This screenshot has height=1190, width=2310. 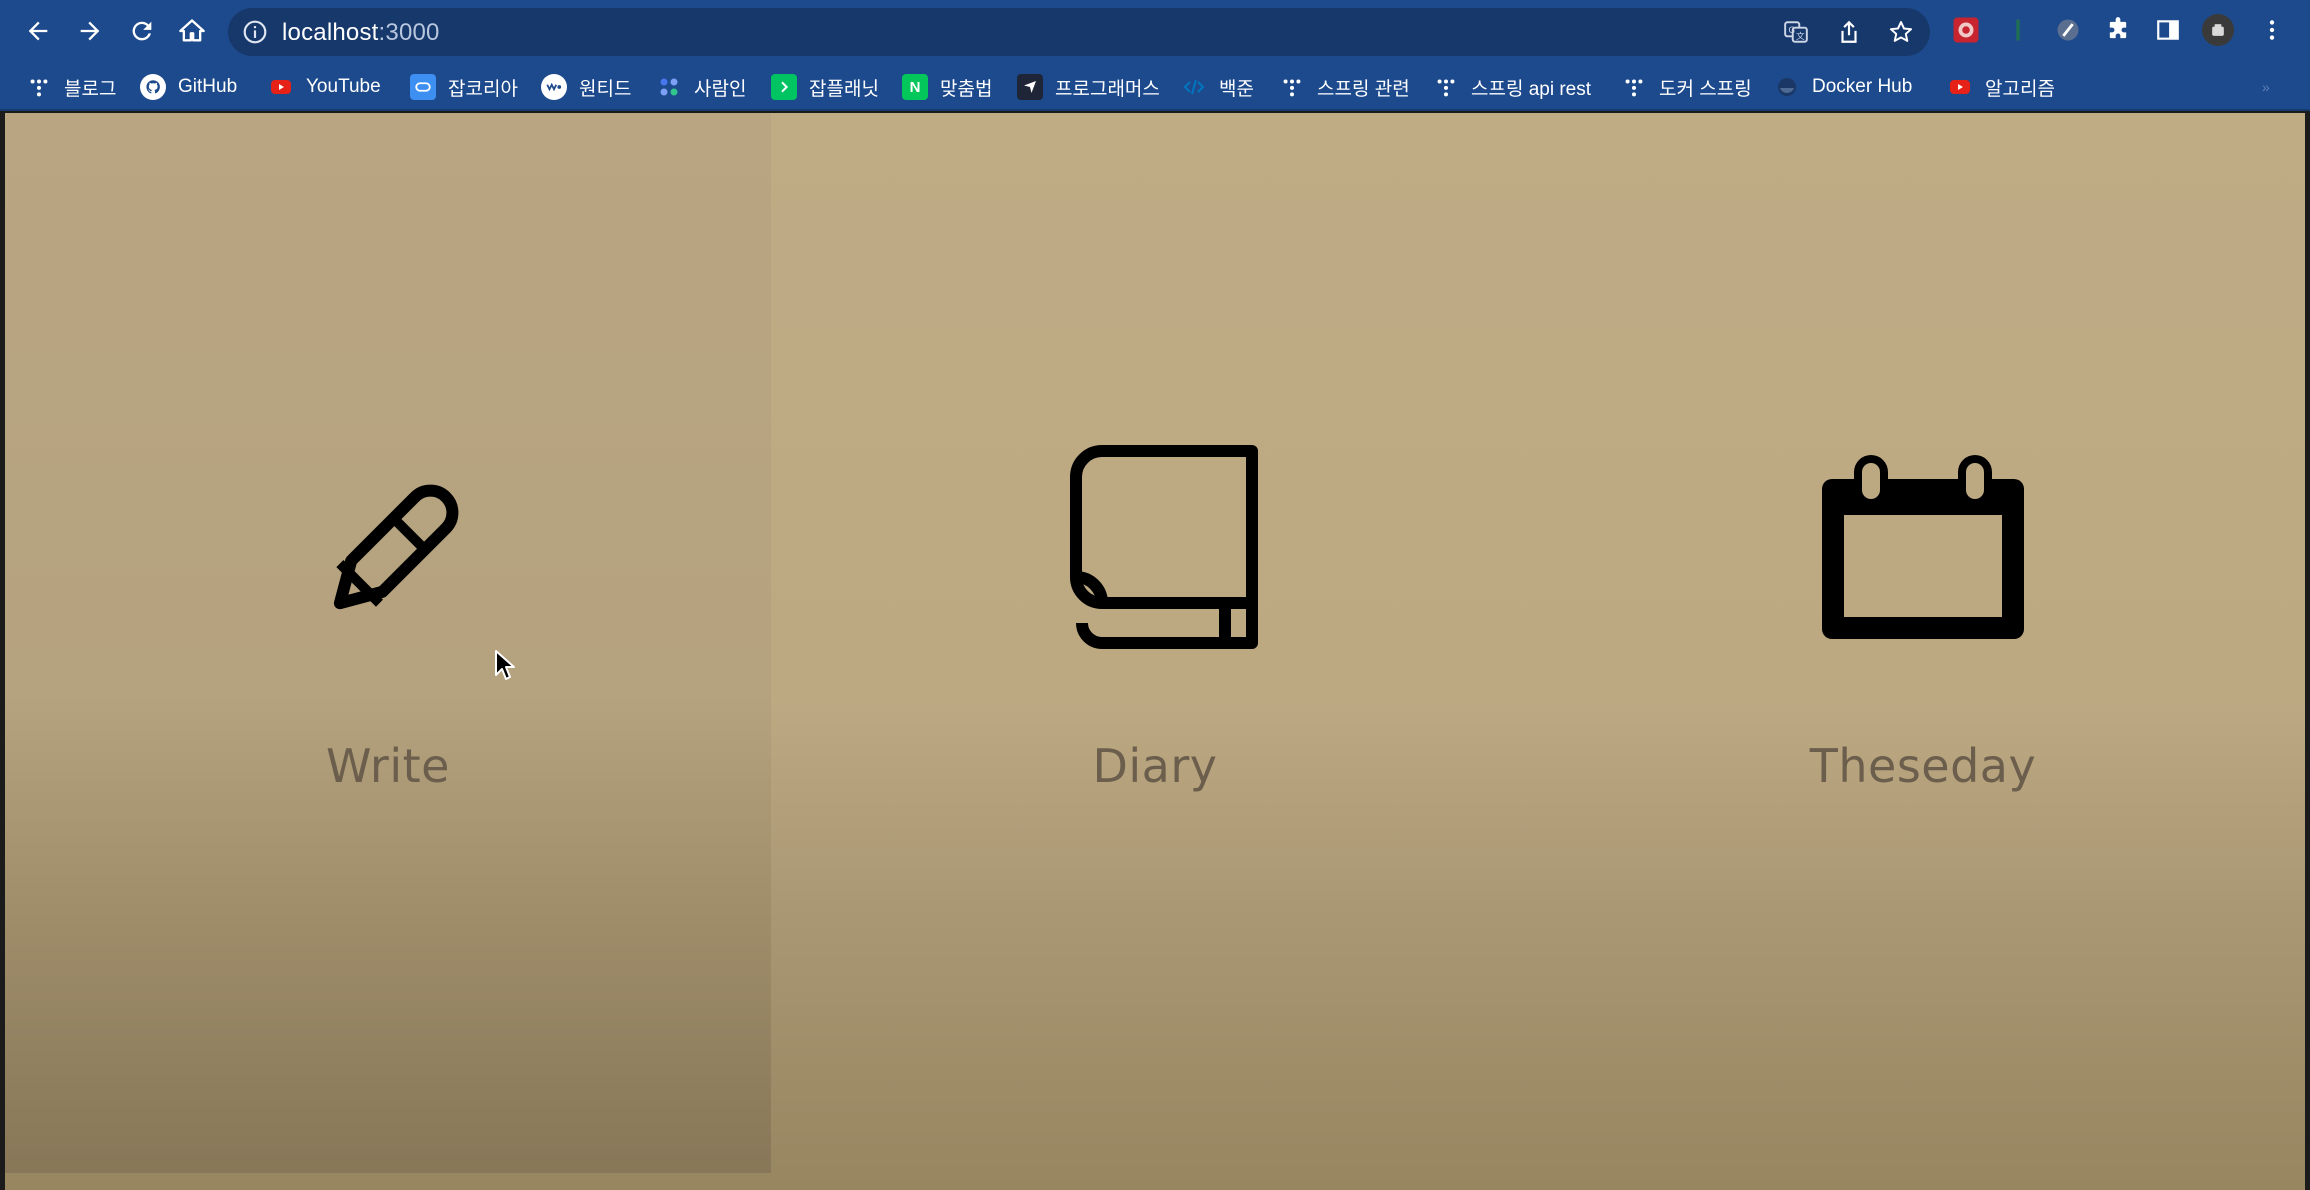 What do you see at coordinates (1862, 86) in the screenshot?
I see `bookmark-label: Docker Hub` at bounding box center [1862, 86].